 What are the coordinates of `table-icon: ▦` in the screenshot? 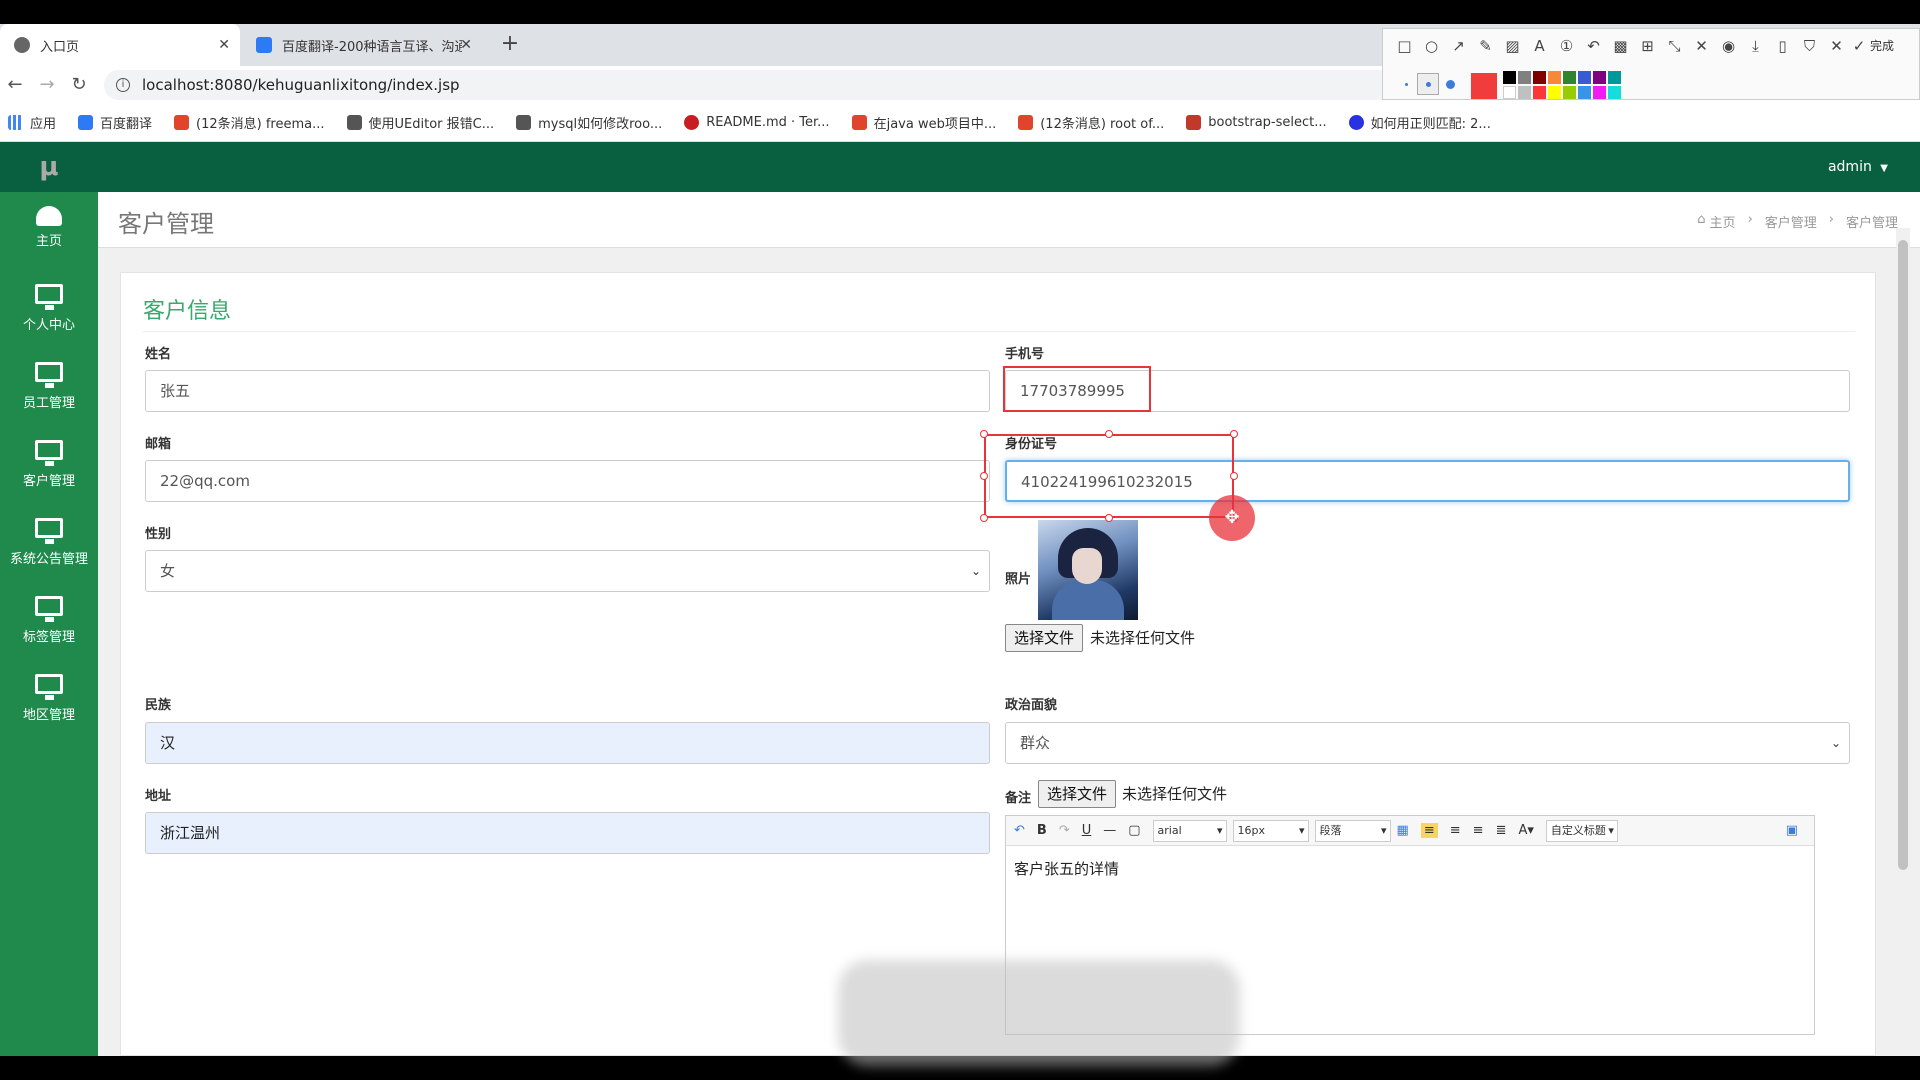 It's located at (1403, 830).